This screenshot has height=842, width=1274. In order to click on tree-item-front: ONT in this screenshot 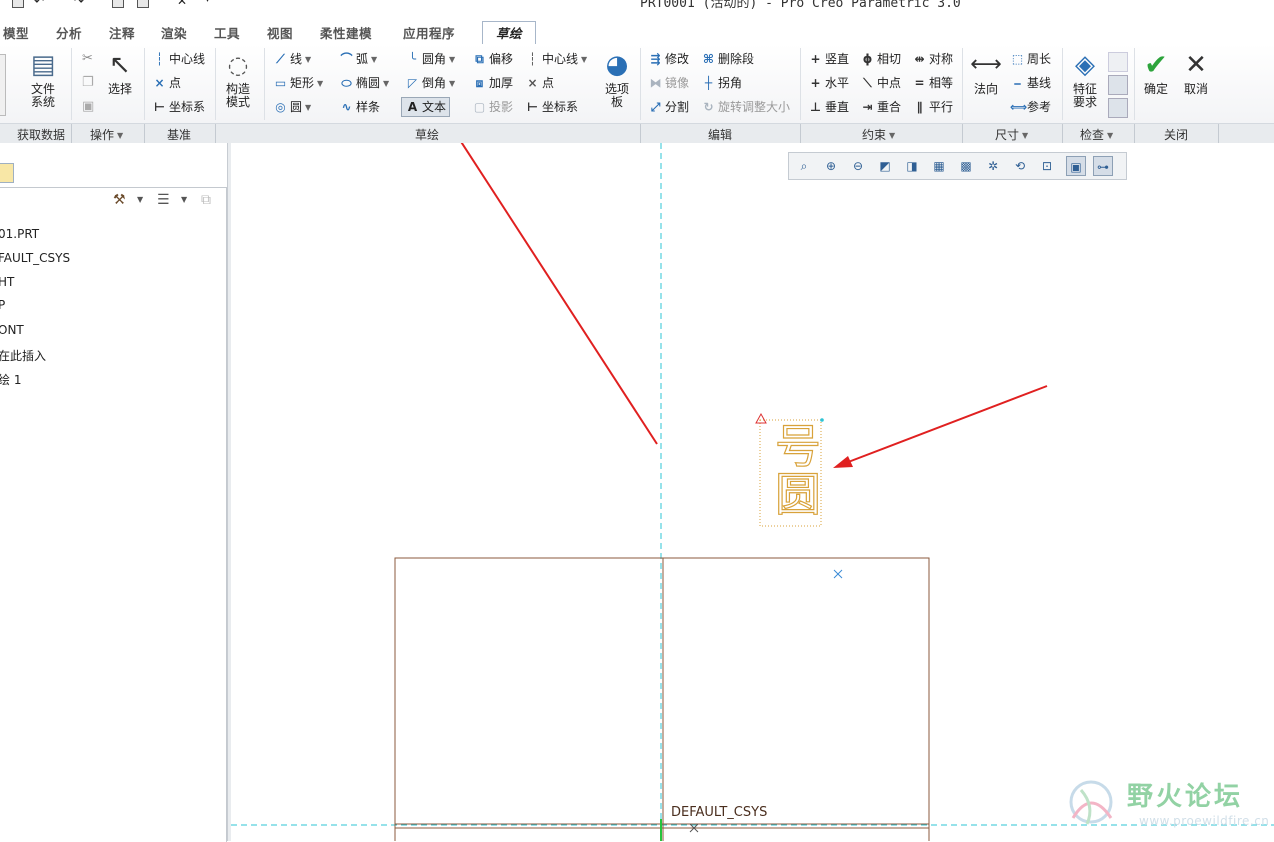, I will do `click(12, 330)`.